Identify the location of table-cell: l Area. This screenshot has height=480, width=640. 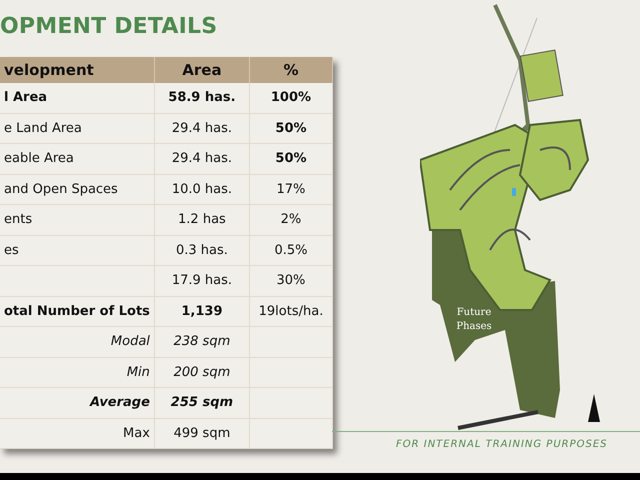
(77, 98).